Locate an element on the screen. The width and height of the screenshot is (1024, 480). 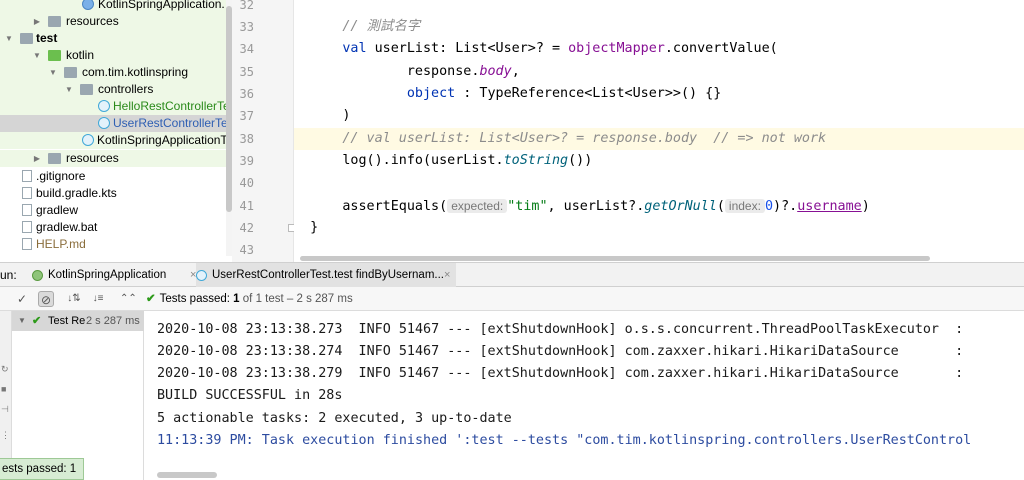
test-run-icon is located at coordinates (201, 275).